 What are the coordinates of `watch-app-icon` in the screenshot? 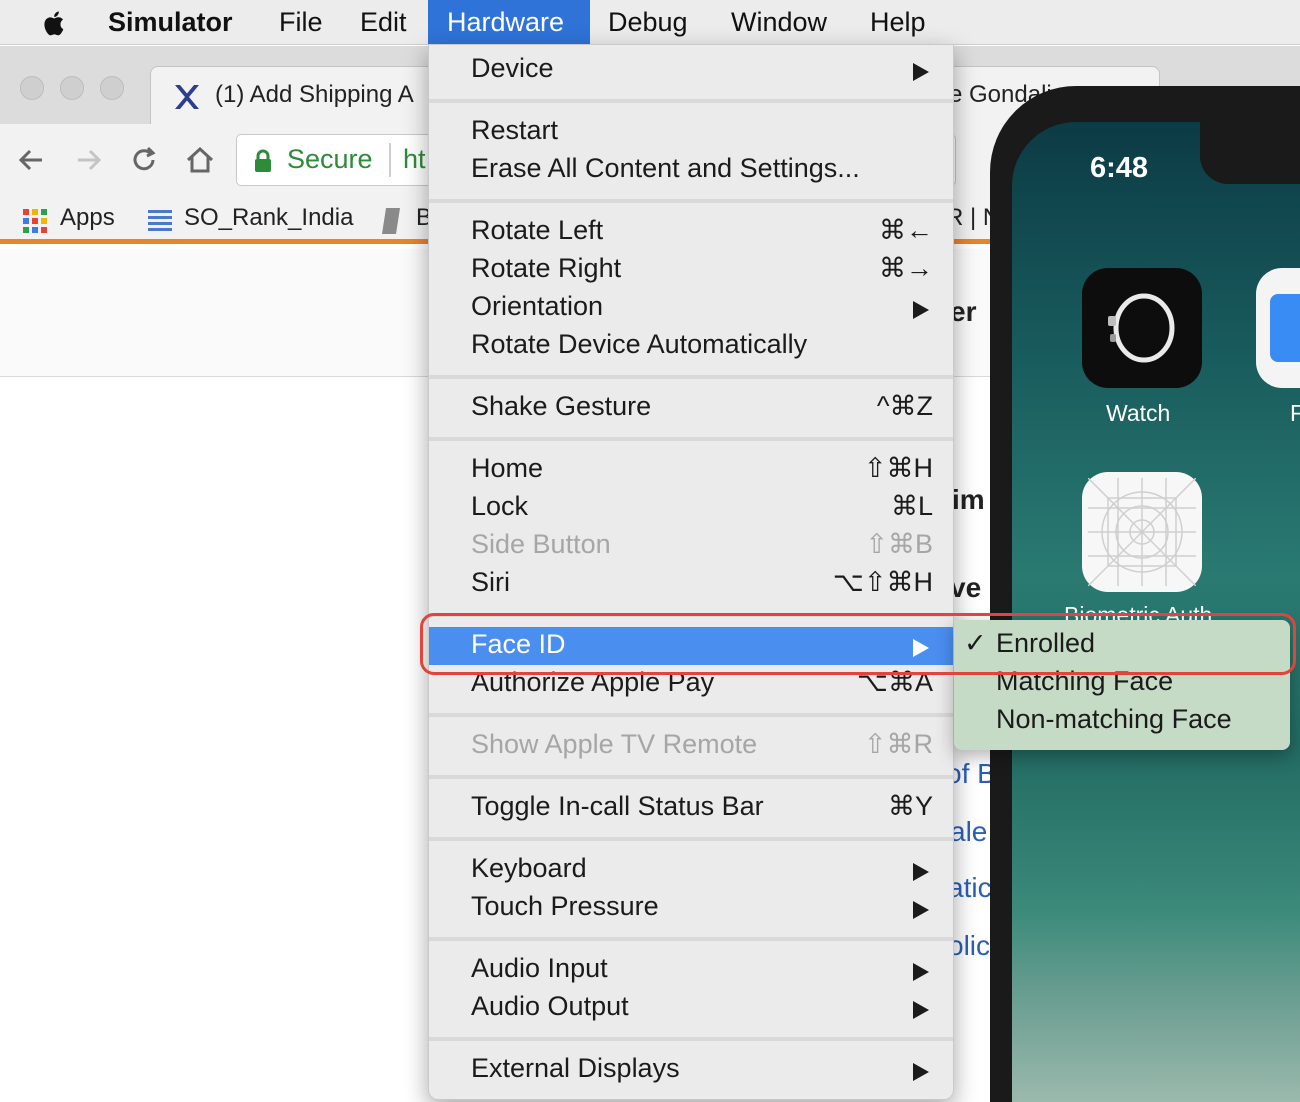 It's located at (1142, 328).